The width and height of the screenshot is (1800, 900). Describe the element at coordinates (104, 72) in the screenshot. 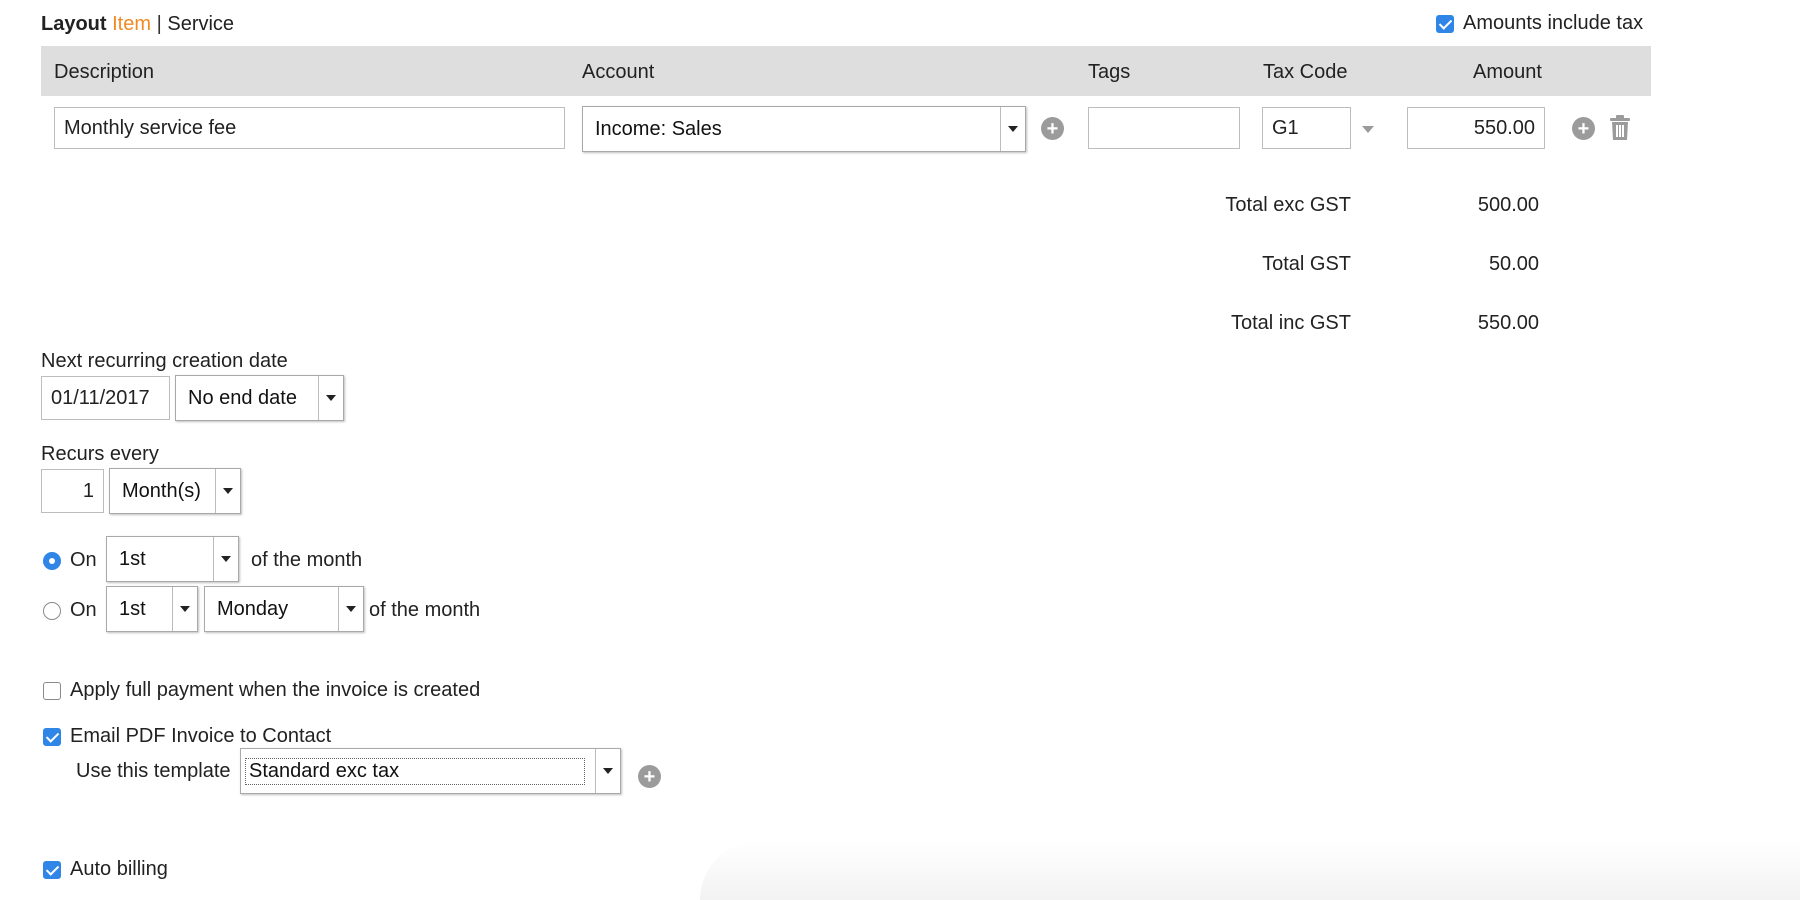

I see `column-description: Description` at that location.